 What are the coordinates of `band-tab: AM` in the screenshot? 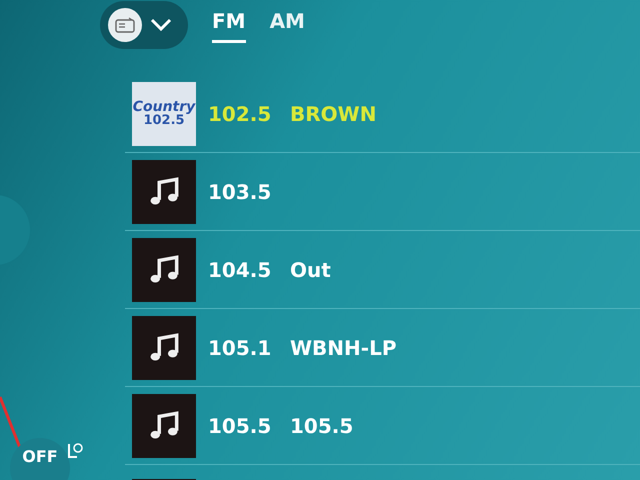 It's located at (287, 24).